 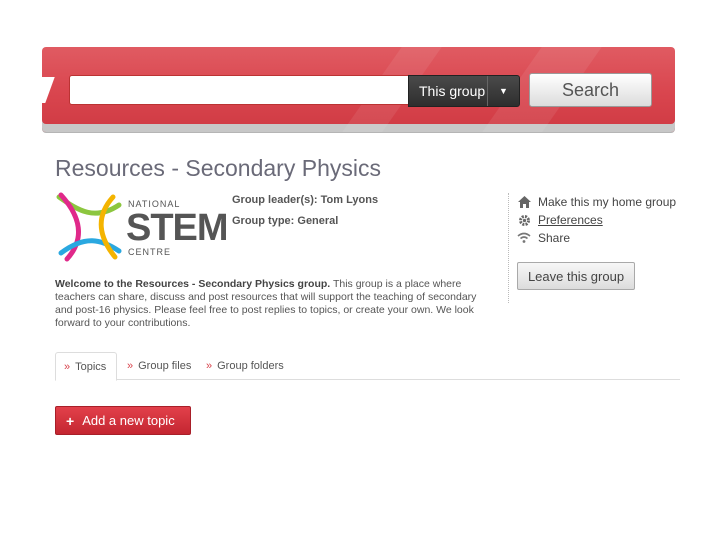 I want to click on chevron-down-icon: ▼, so click(x=503, y=91).